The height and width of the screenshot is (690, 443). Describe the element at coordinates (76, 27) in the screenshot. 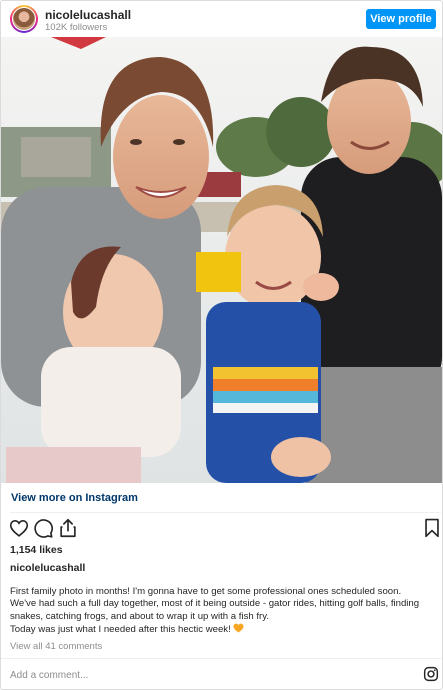

I see `follower-count: 102K followers` at that location.